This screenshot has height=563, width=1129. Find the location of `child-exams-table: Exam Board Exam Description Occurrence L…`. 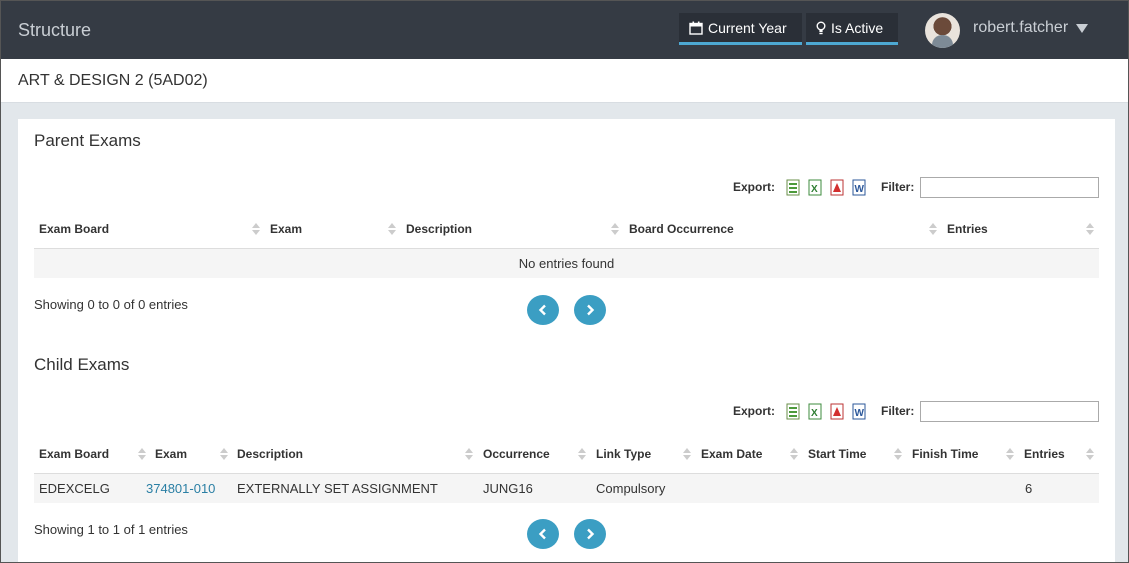

child-exams-table: Exam Board Exam Description Occurrence L… is located at coordinates (566, 468).